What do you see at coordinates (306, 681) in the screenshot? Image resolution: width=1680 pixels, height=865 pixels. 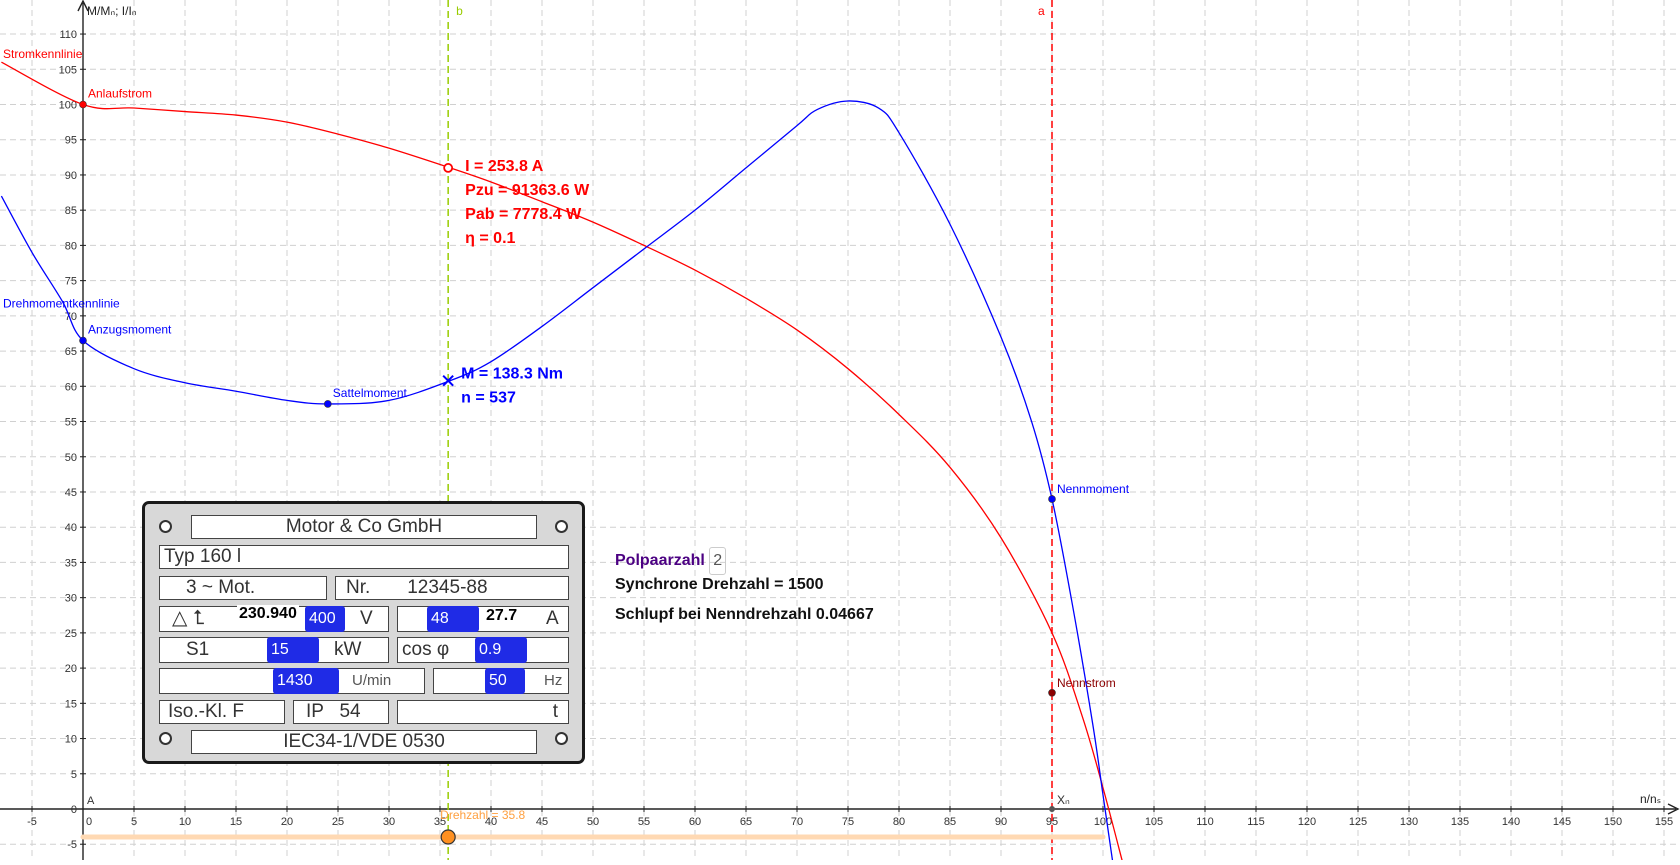 I see `speed-input: 1430` at bounding box center [306, 681].